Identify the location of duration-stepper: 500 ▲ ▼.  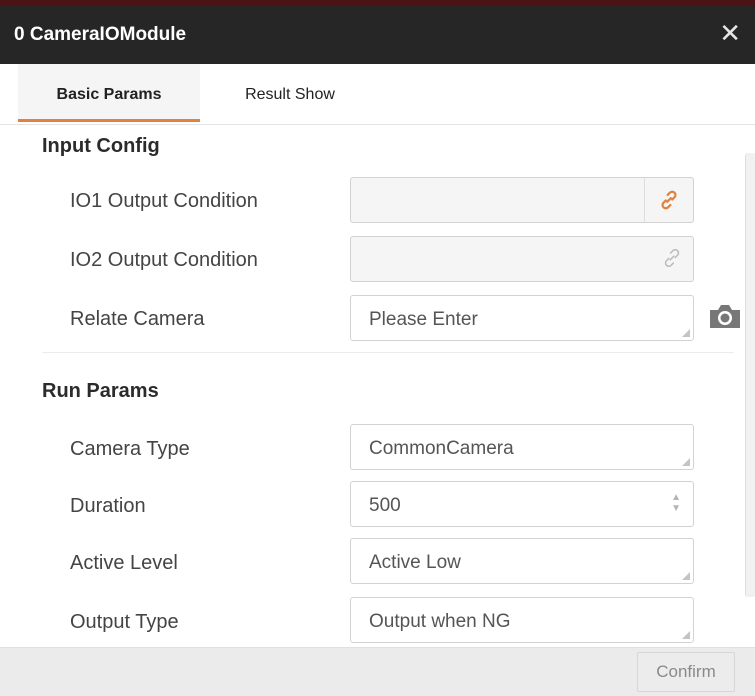
(522, 504).